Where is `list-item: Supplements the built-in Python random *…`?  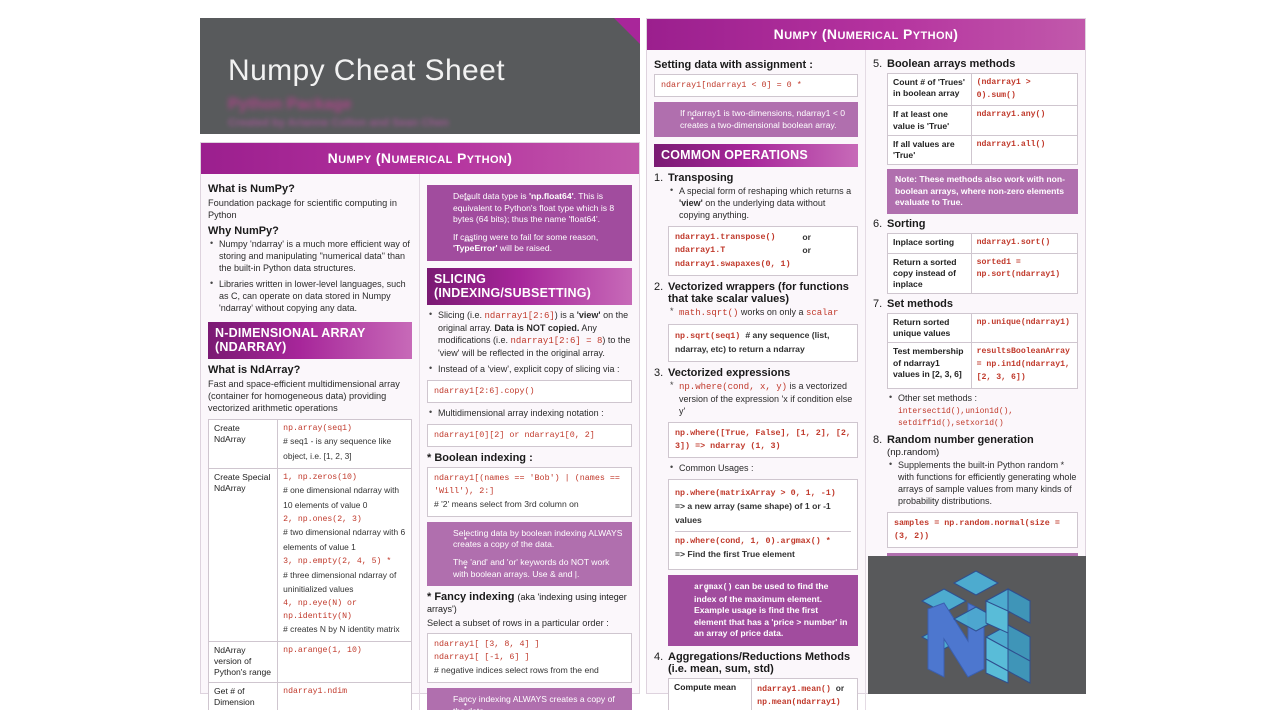 list-item: Supplements the built-in Python random *… is located at coordinates (982, 483).